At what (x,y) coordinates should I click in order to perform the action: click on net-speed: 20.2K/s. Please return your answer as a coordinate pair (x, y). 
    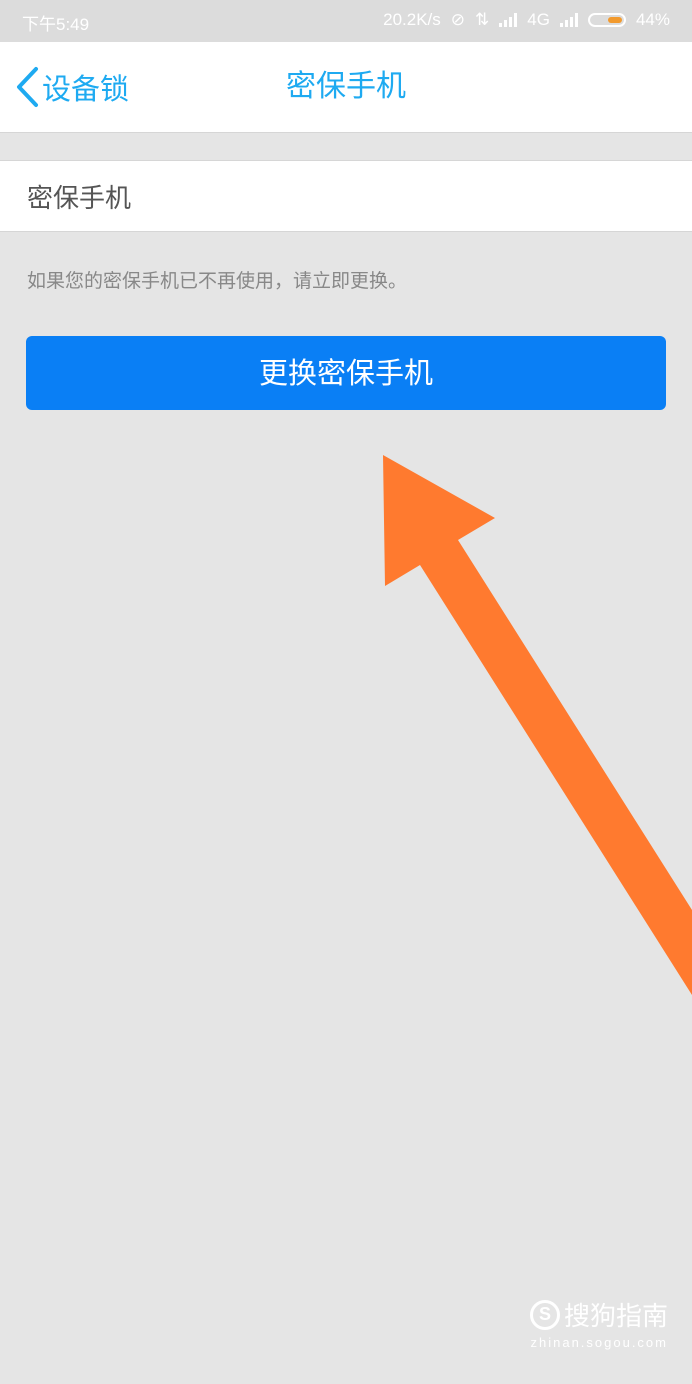
    Looking at the image, I should click on (412, 19).